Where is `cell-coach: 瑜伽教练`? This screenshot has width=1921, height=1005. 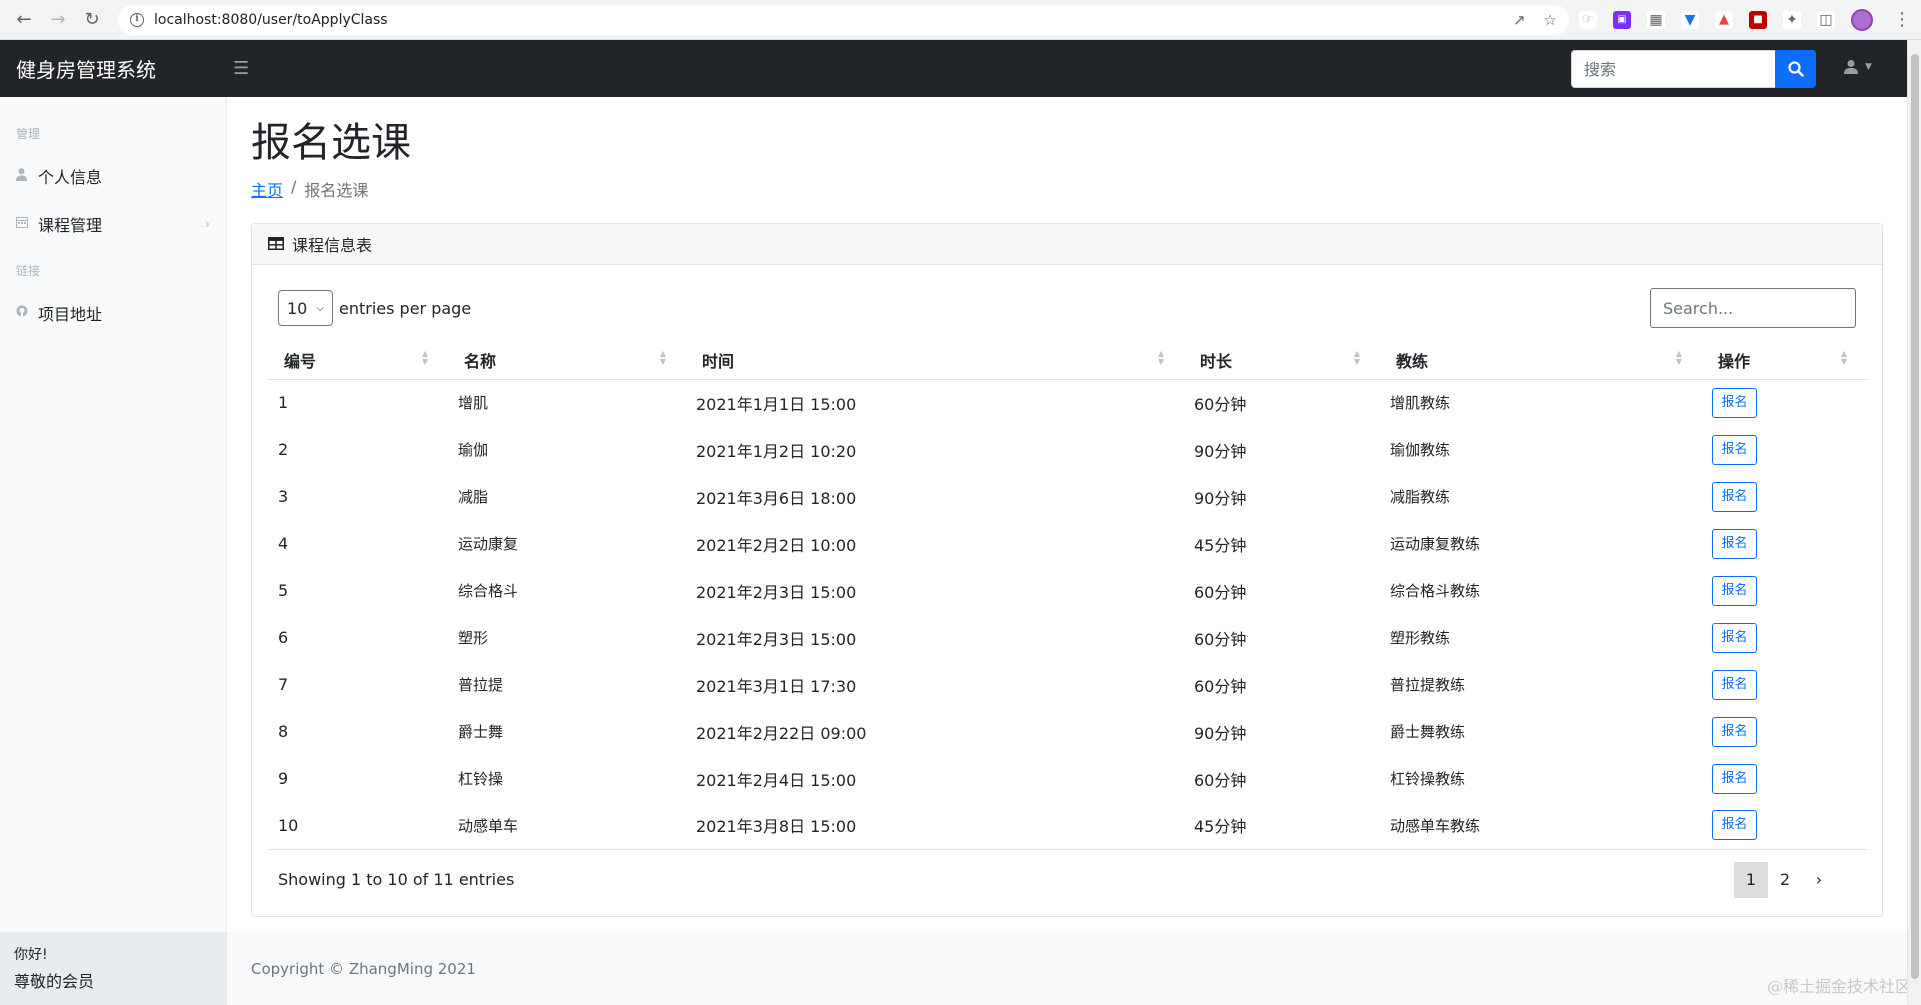
cell-coach: 瑜伽教练 is located at coordinates (1420, 450).